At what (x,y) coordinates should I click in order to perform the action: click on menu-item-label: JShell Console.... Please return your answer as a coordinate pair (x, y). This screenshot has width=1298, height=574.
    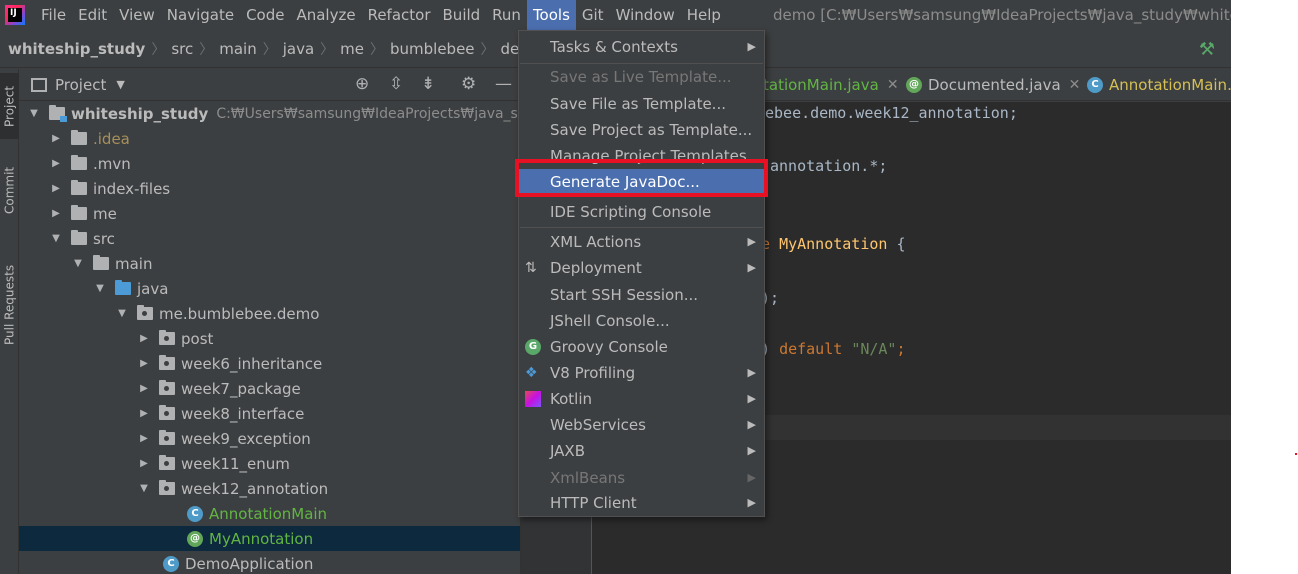
    Looking at the image, I should click on (610, 321).